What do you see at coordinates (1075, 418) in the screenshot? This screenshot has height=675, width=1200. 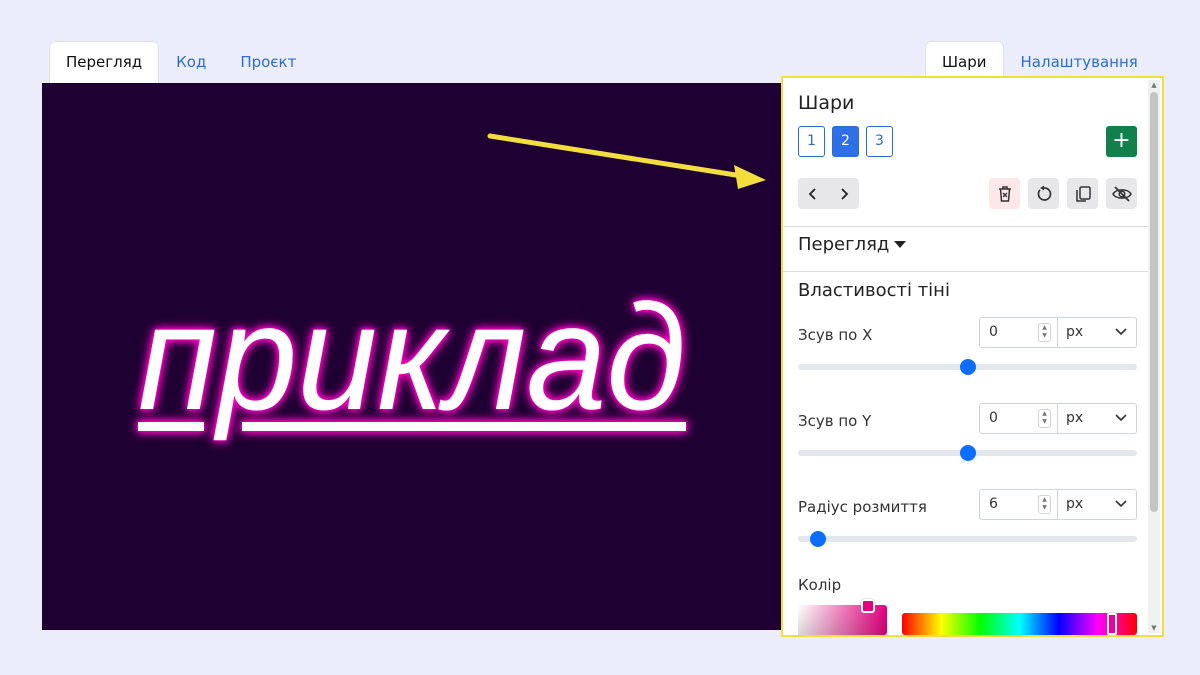 I see `offset-y-unit: px` at bounding box center [1075, 418].